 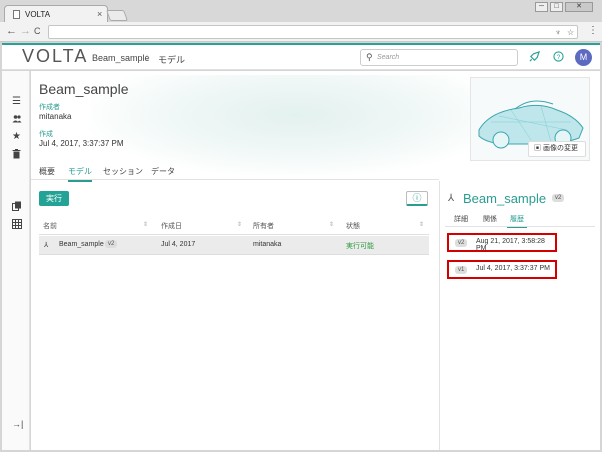 I want to click on new-tab-button, so click(x=117, y=15).